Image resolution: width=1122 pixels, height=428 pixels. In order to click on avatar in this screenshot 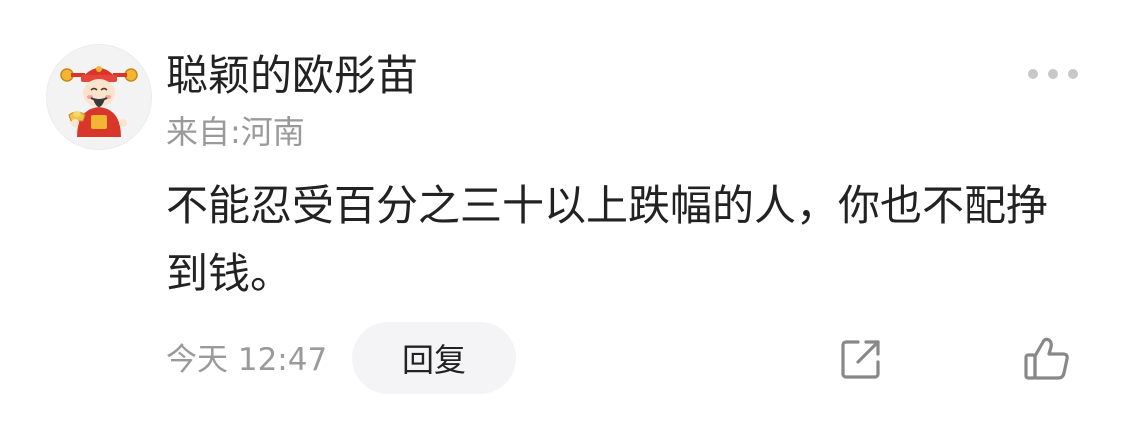, I will do `click(99, 97)`.